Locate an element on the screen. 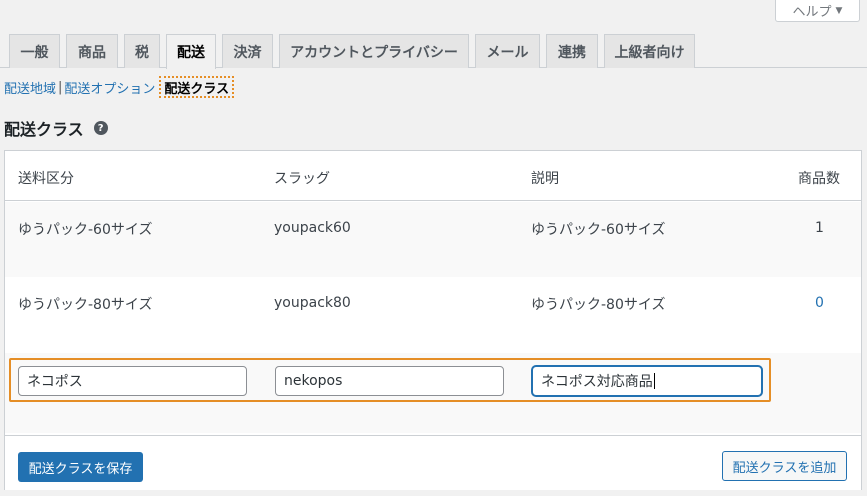 The width and height of the screenshot is (867, 496). page-title: 配送クラス ? is located at coordinates (56, 128).